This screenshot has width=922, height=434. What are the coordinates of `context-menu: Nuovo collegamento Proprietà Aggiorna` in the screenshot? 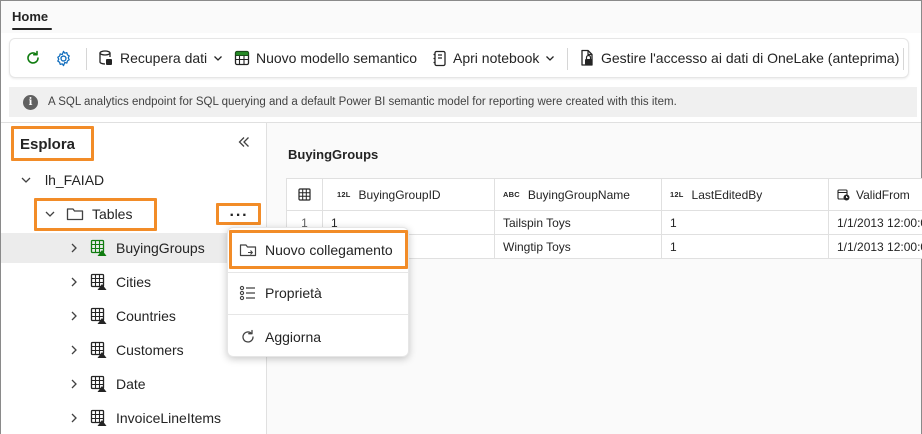 It's located at (318, 292).